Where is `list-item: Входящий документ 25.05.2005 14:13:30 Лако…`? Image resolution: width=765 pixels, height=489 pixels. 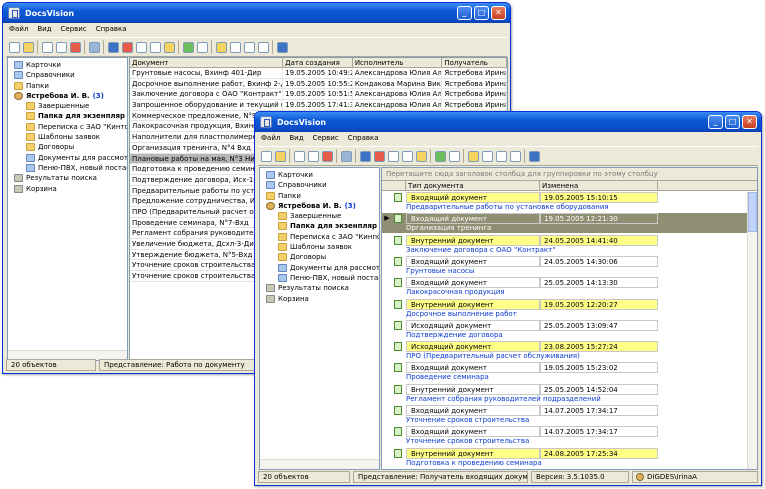
list-item: Входящий документ 25.05.2005 14:13:30 Лако… is located at coordinates (564, 287).